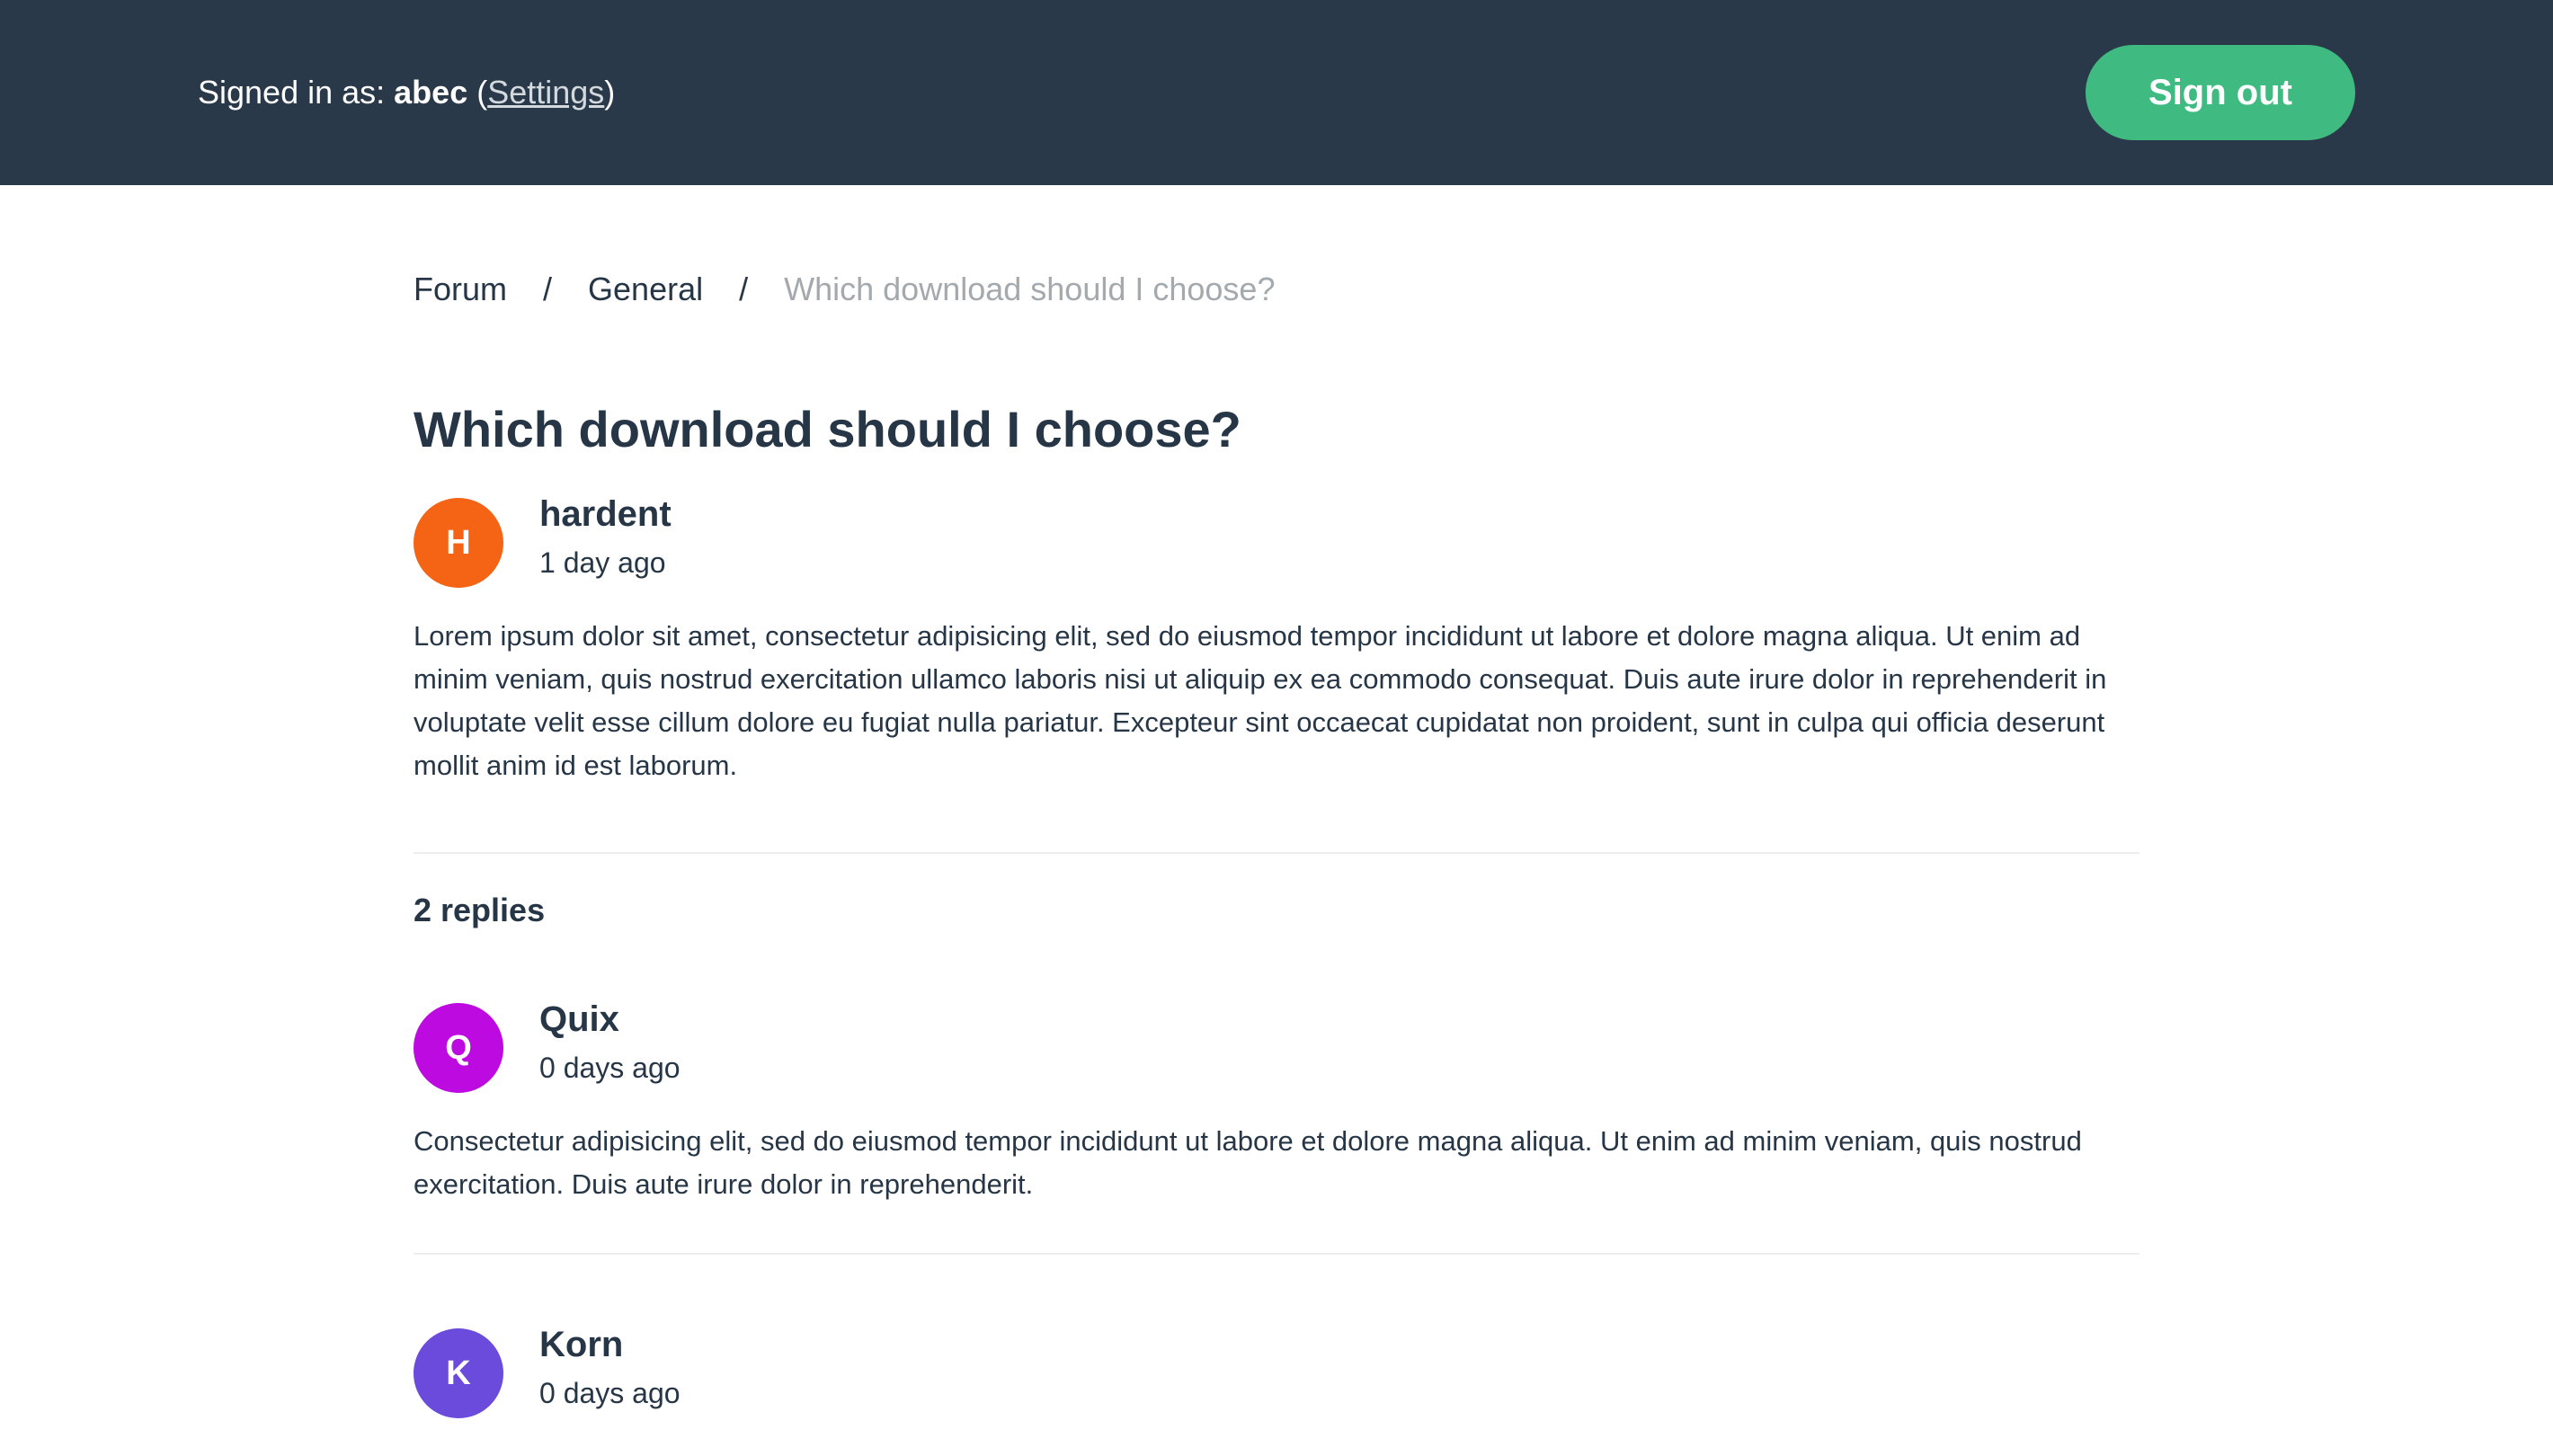 This screenshot has width=2553, height=1456. I want to click on avatar-letter: K, so click(458, 1373).